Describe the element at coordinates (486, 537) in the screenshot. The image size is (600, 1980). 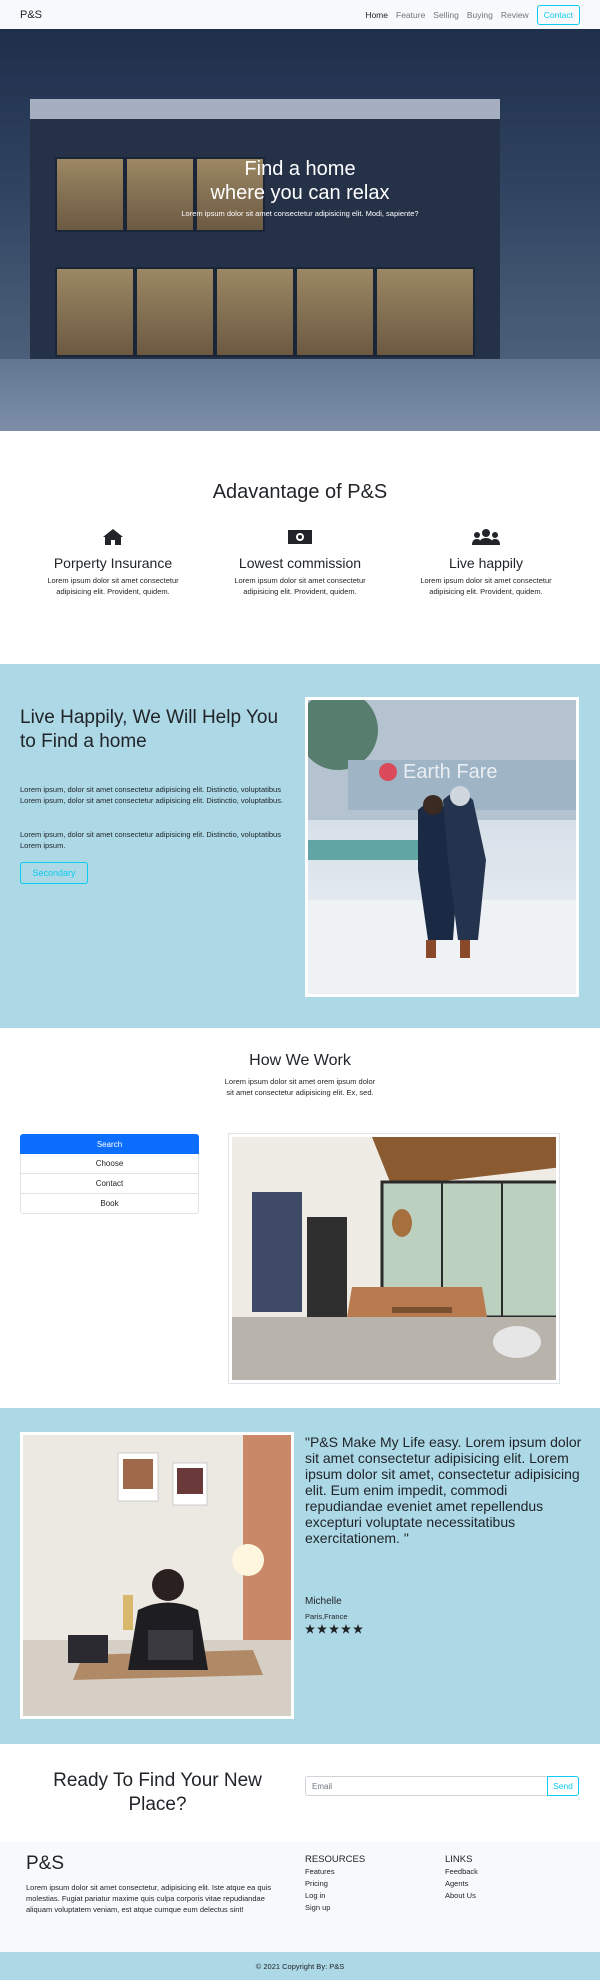
I see `users-icon` at that location.